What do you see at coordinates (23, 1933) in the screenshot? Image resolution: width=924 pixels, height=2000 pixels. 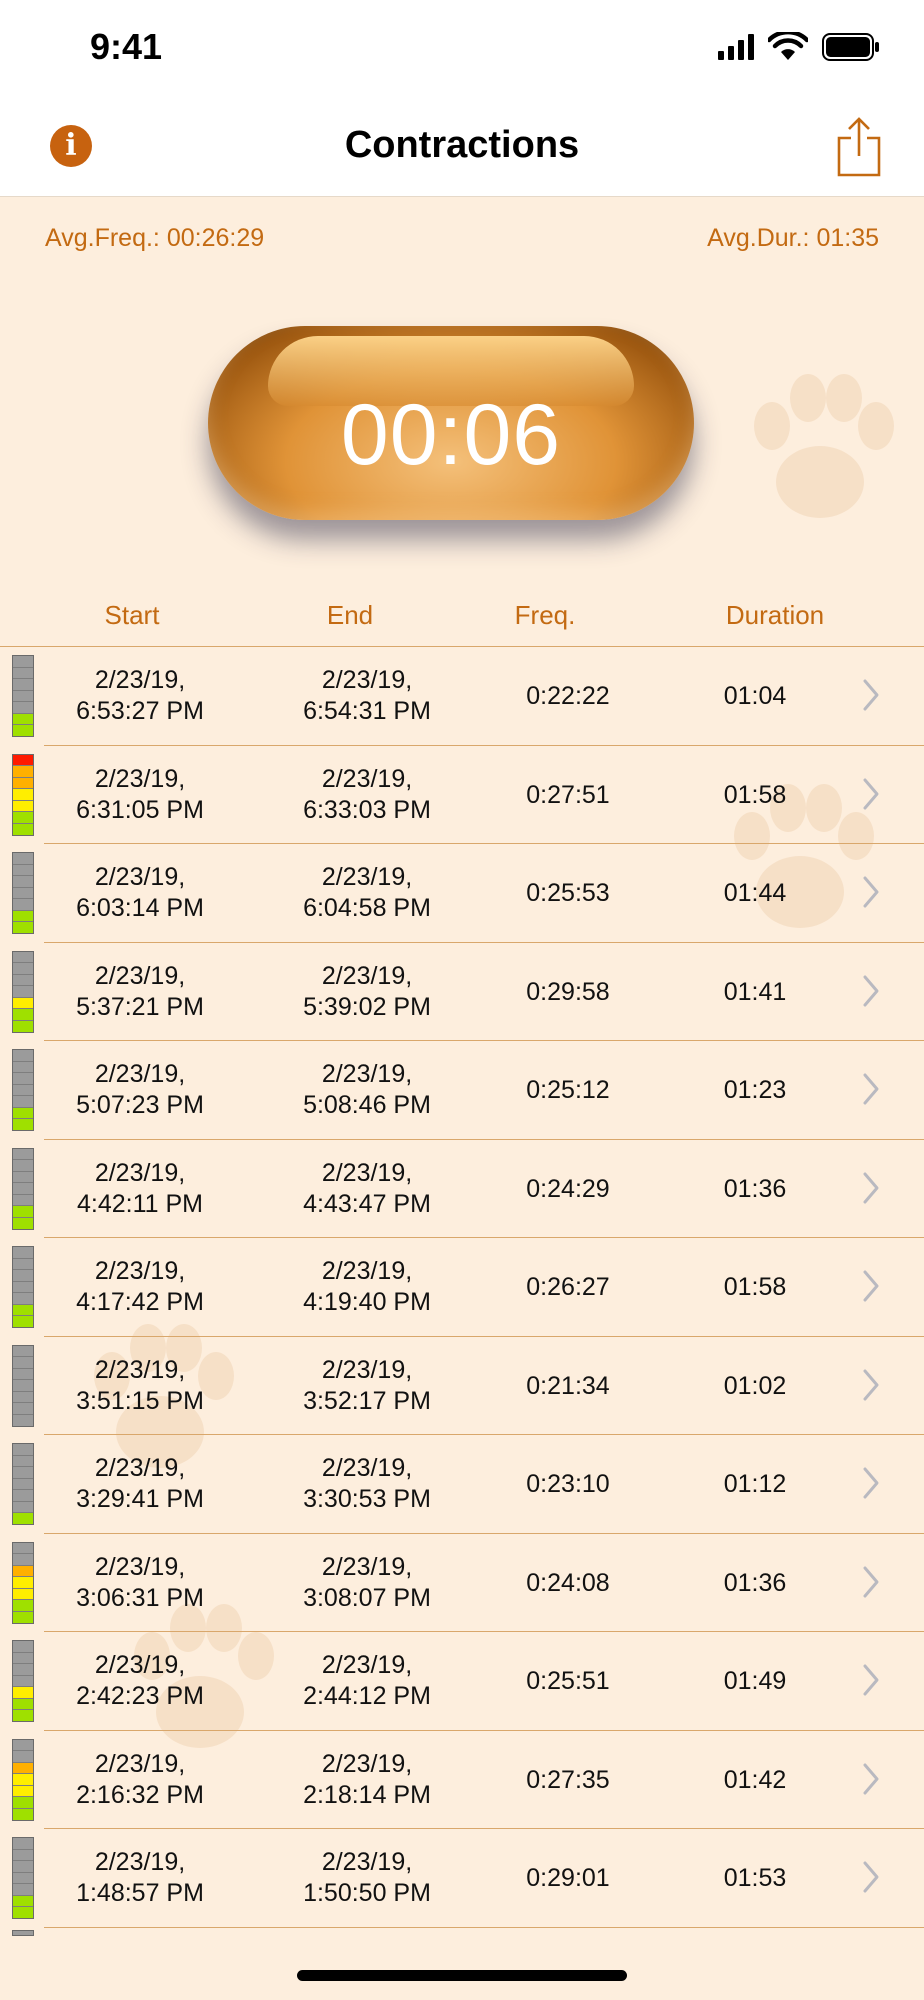 I see `partial-intensity-meter` at bounding box center [23, 1933].